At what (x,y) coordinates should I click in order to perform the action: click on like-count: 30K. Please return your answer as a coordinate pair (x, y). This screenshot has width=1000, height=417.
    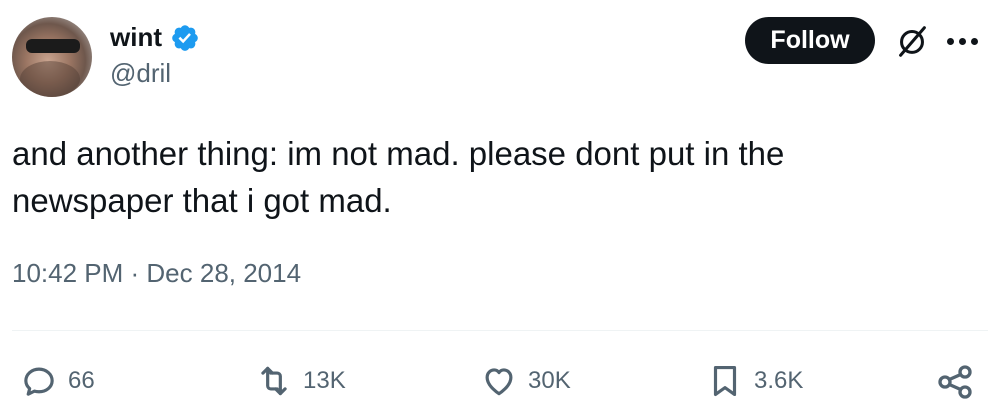
    Looking at the image, I should click on (549, 380).